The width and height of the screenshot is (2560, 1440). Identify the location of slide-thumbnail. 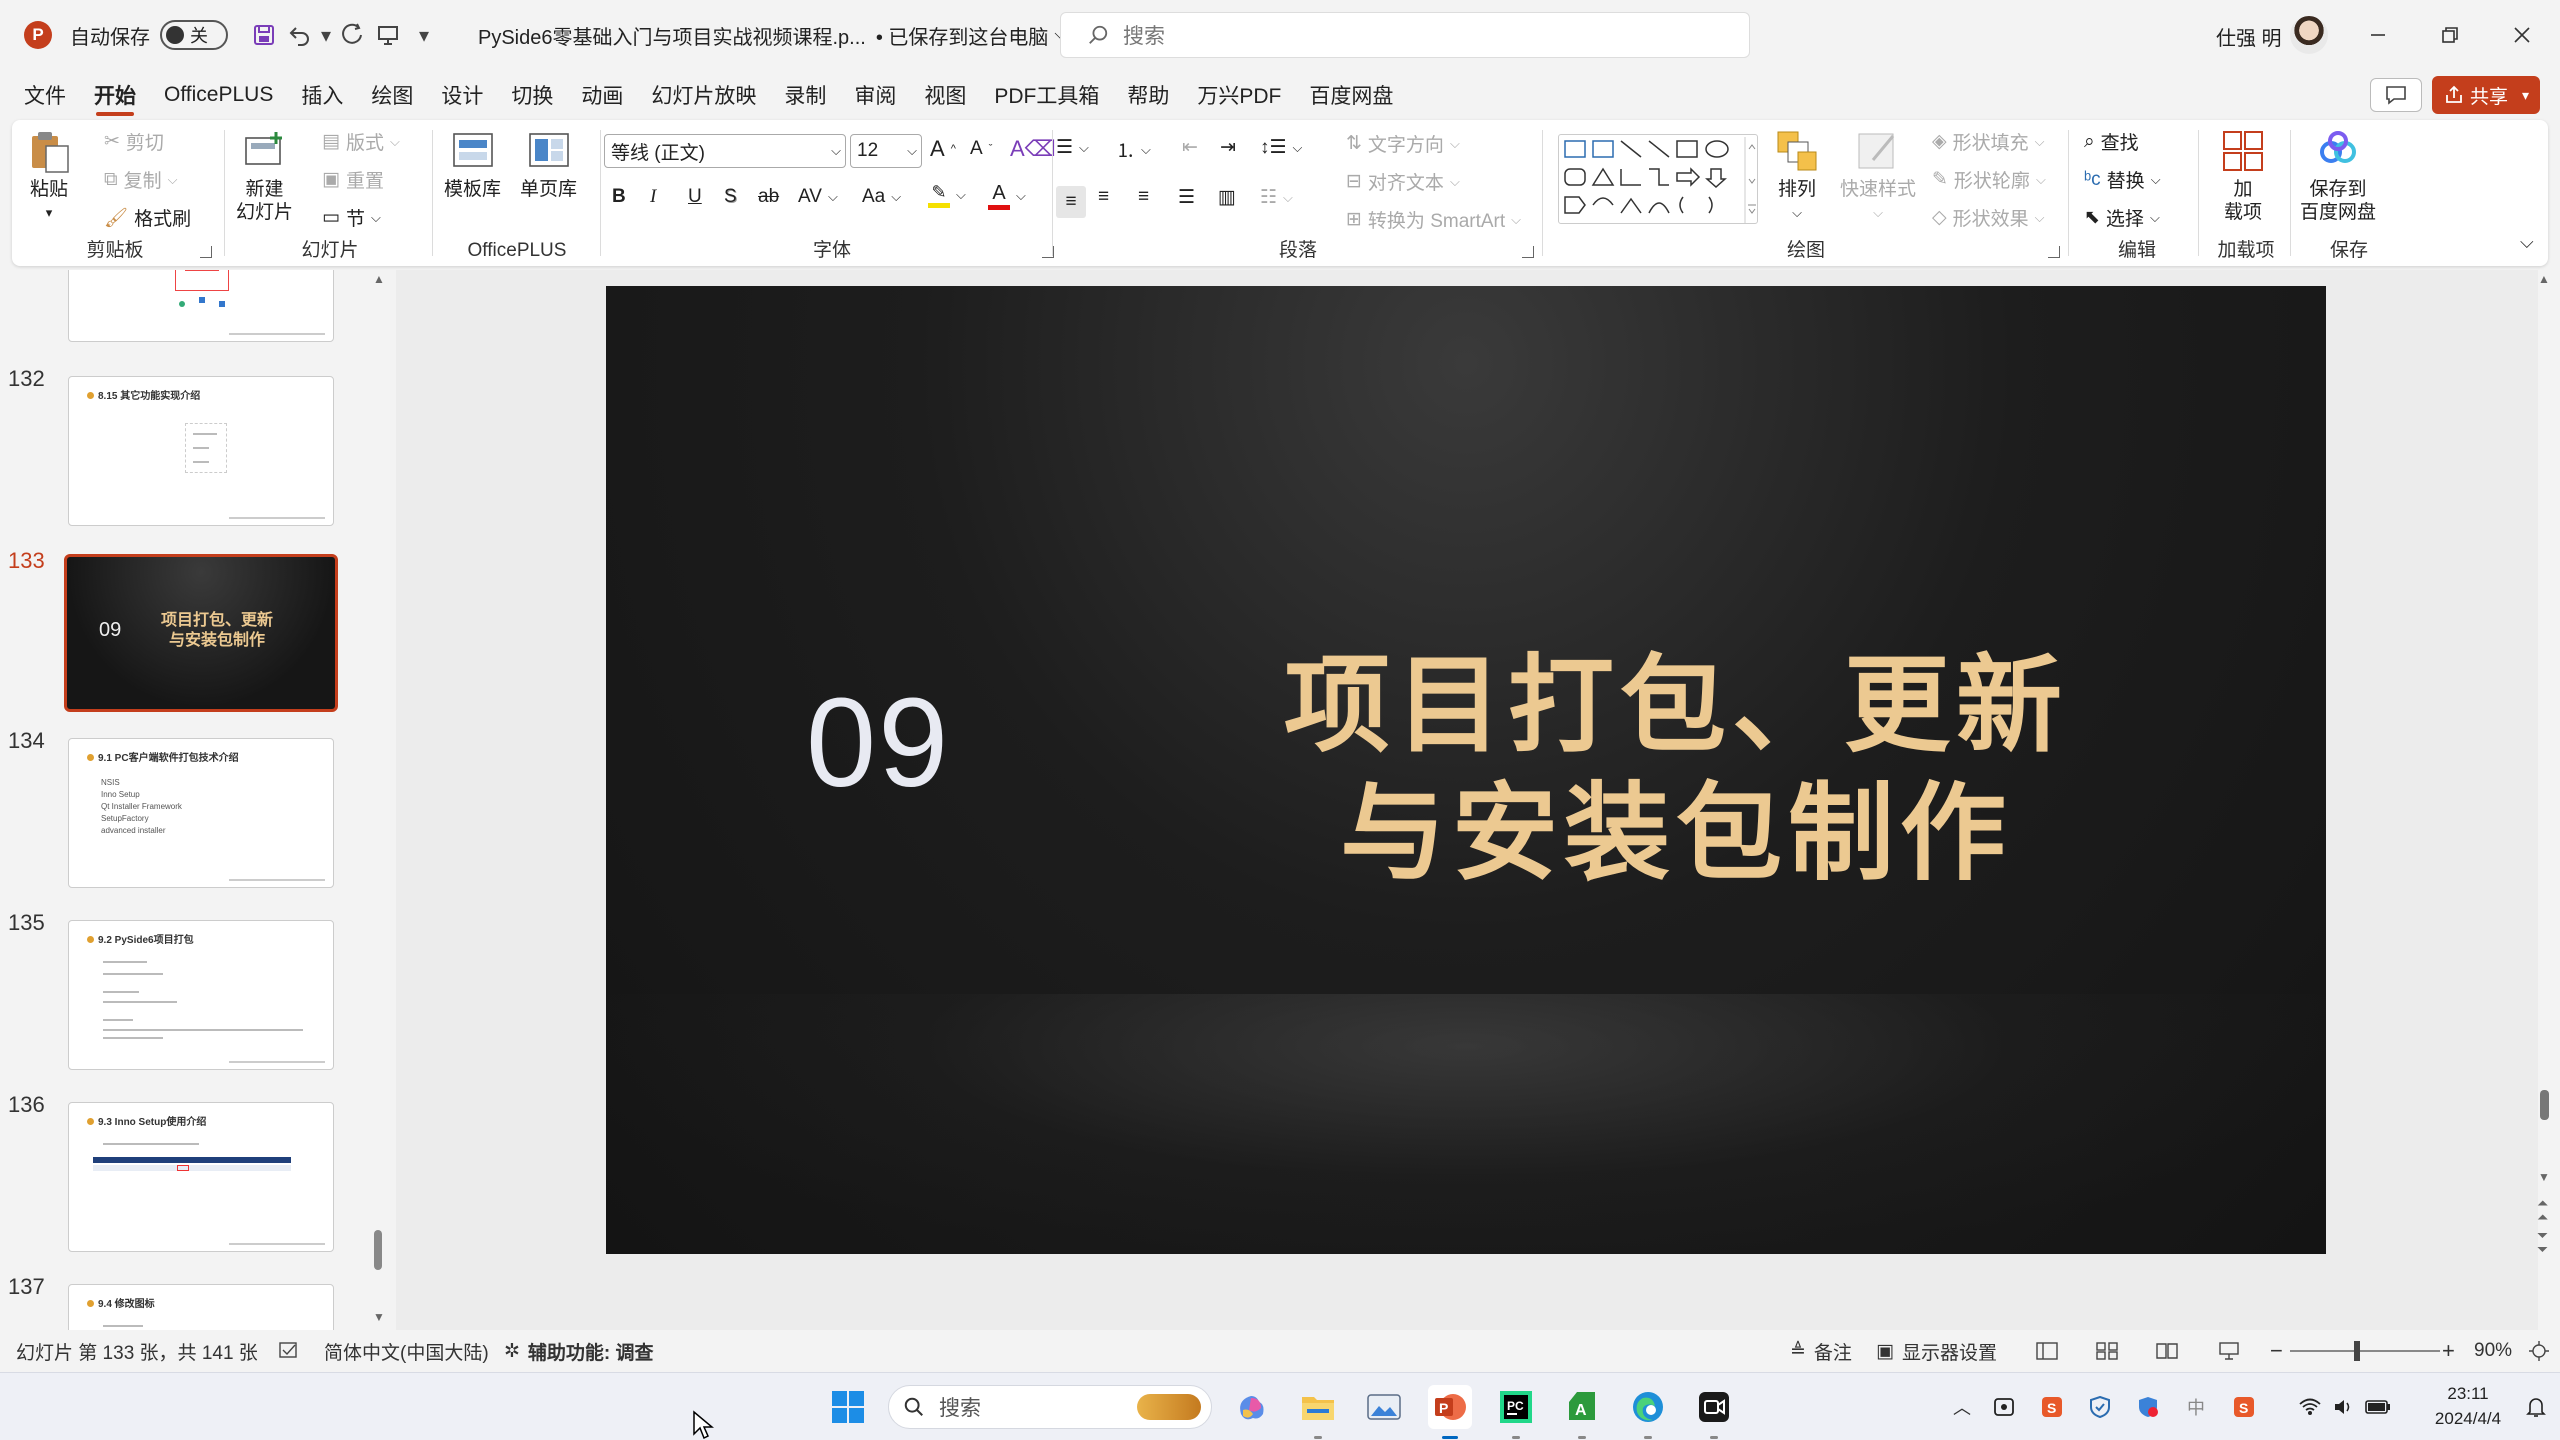
(201, 306).